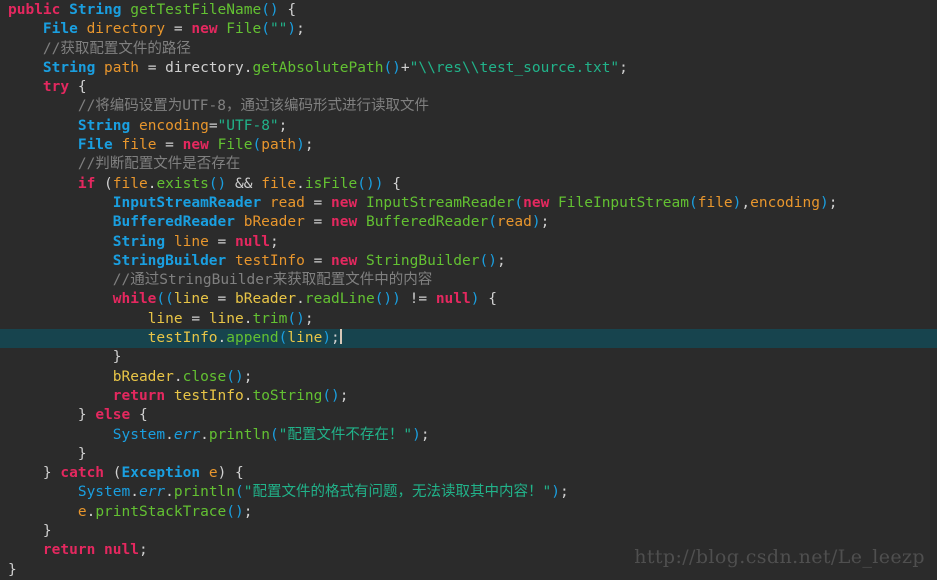 Image resolution: width=937 pixels, height=580 pixels. I want to click on code-line: } else {, so click(468, 415).